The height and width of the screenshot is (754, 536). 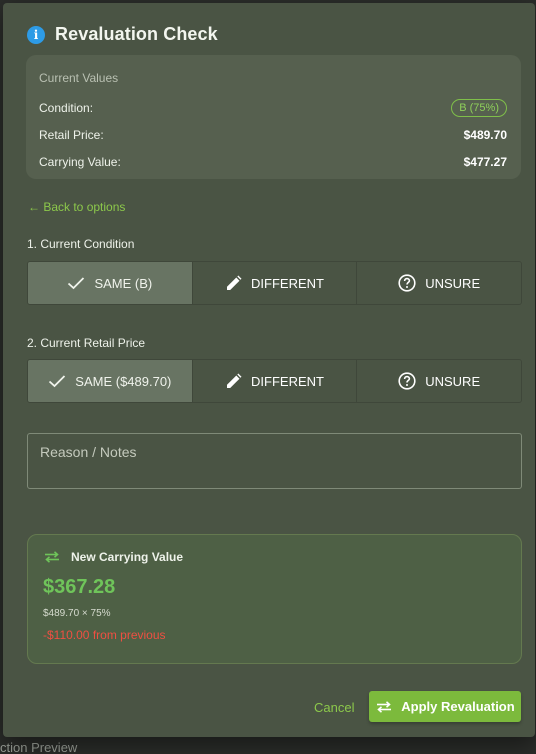 I want to click on new-carrying-value-header: New Carrying Value, so click(x=274, y=557).